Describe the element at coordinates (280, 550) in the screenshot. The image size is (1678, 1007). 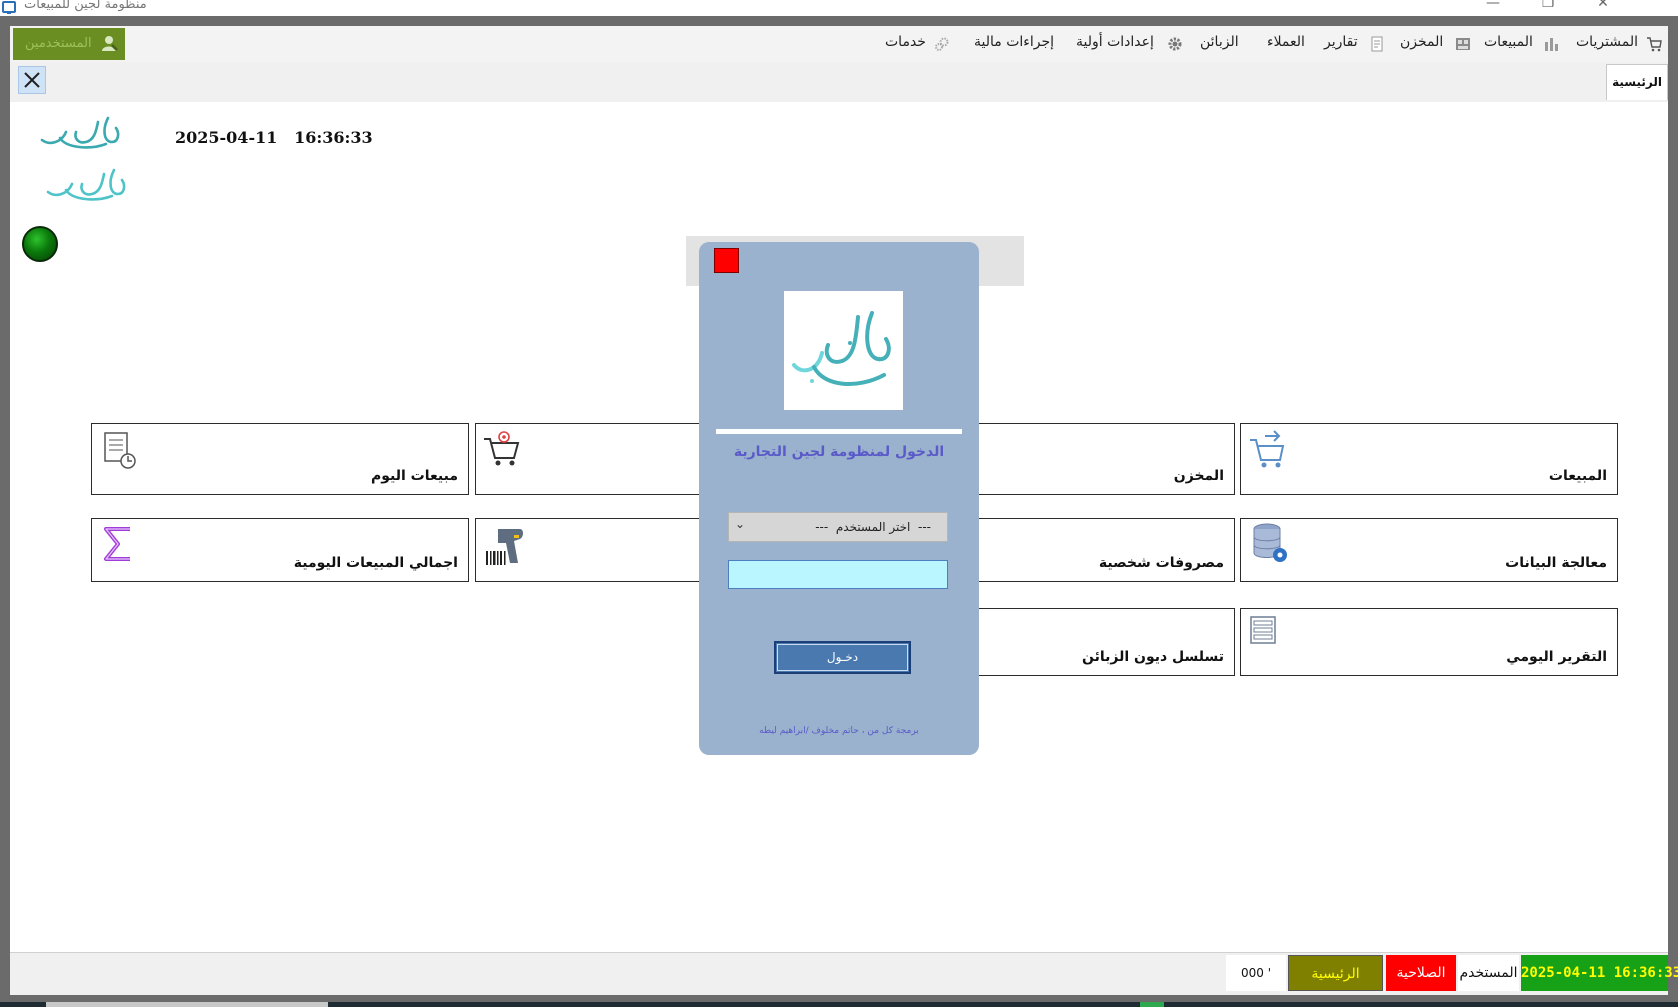
I see `card-daily-sales-total: اجمالي المبيعات اليومية` at that location.